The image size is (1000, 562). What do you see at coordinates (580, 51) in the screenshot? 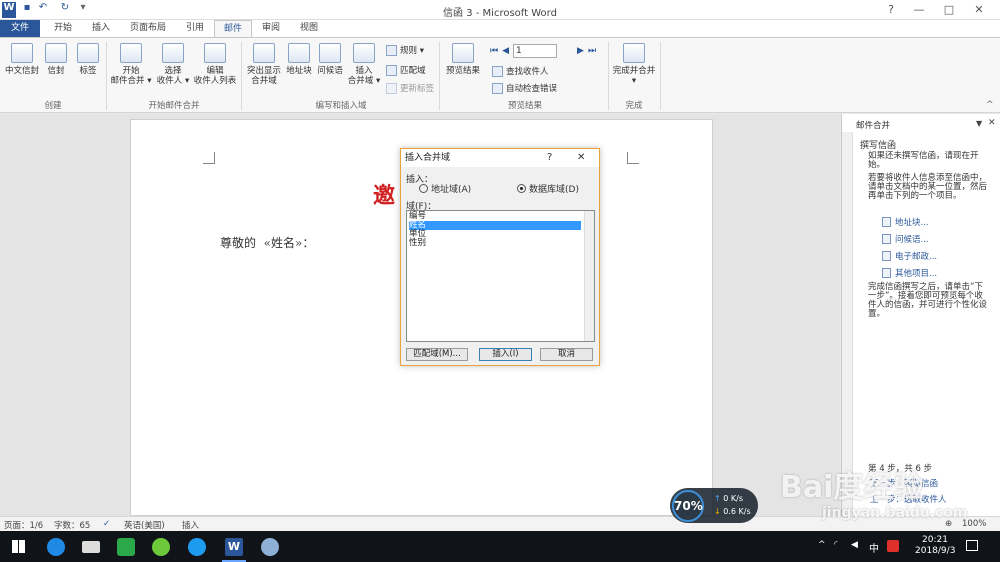
I see `next-record-icon: ▶` at bounding box center [580, 51].